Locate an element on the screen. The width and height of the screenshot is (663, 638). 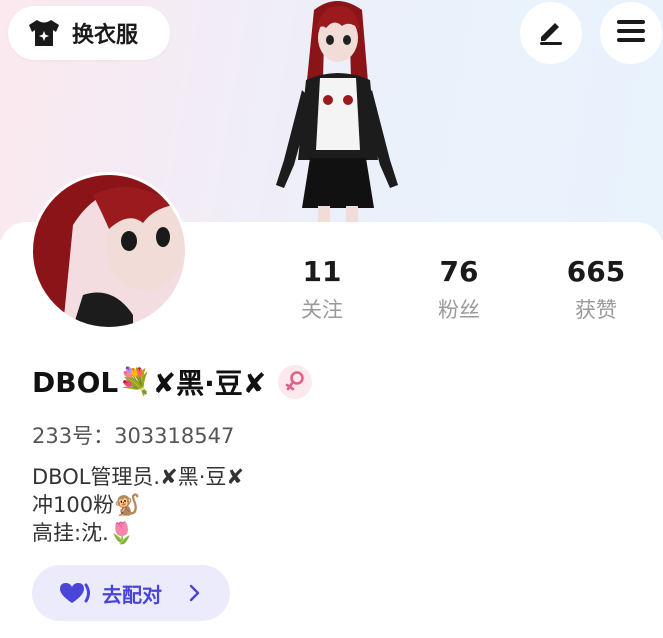
avatar-character-figure is located at coordinates (337, 112).